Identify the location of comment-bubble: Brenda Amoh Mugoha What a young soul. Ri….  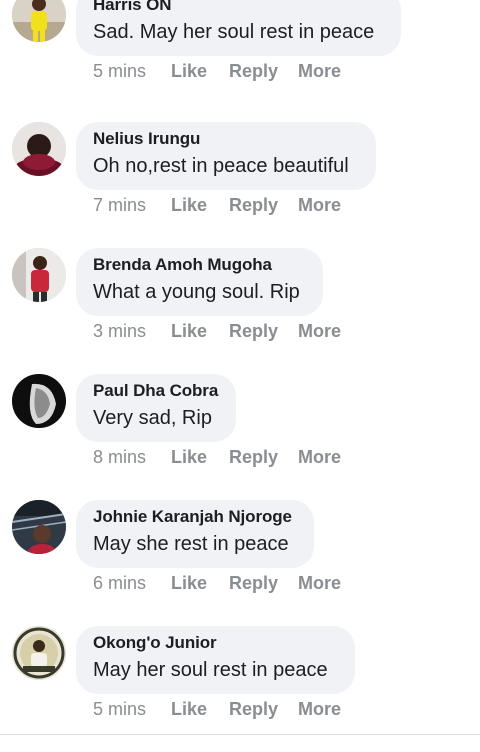
(199, 282).